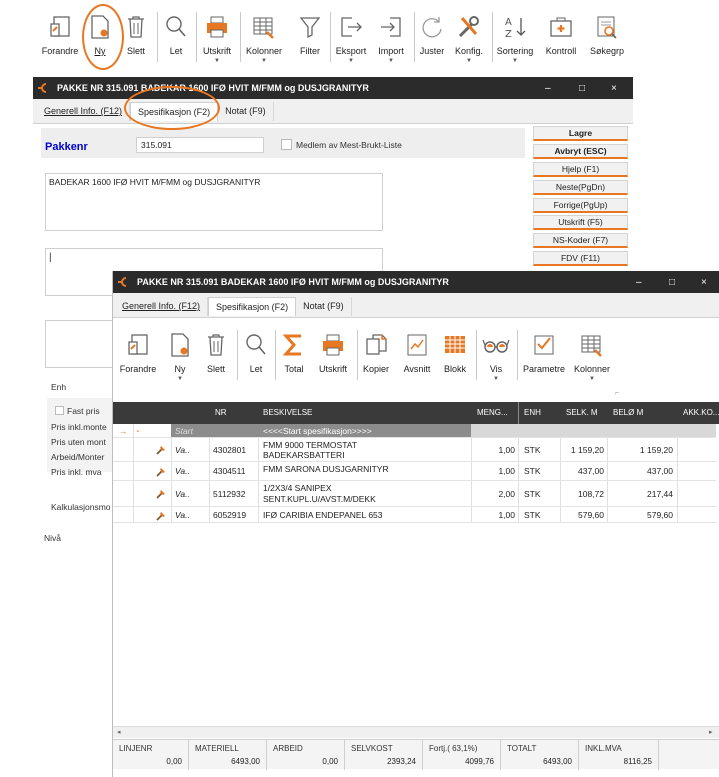 This screenshot has width=719, height=777. Describe the element at coordinates (287, 413) in the screenshot. I see `col-header-beskrivelse: BESKIVELSE` at that location.